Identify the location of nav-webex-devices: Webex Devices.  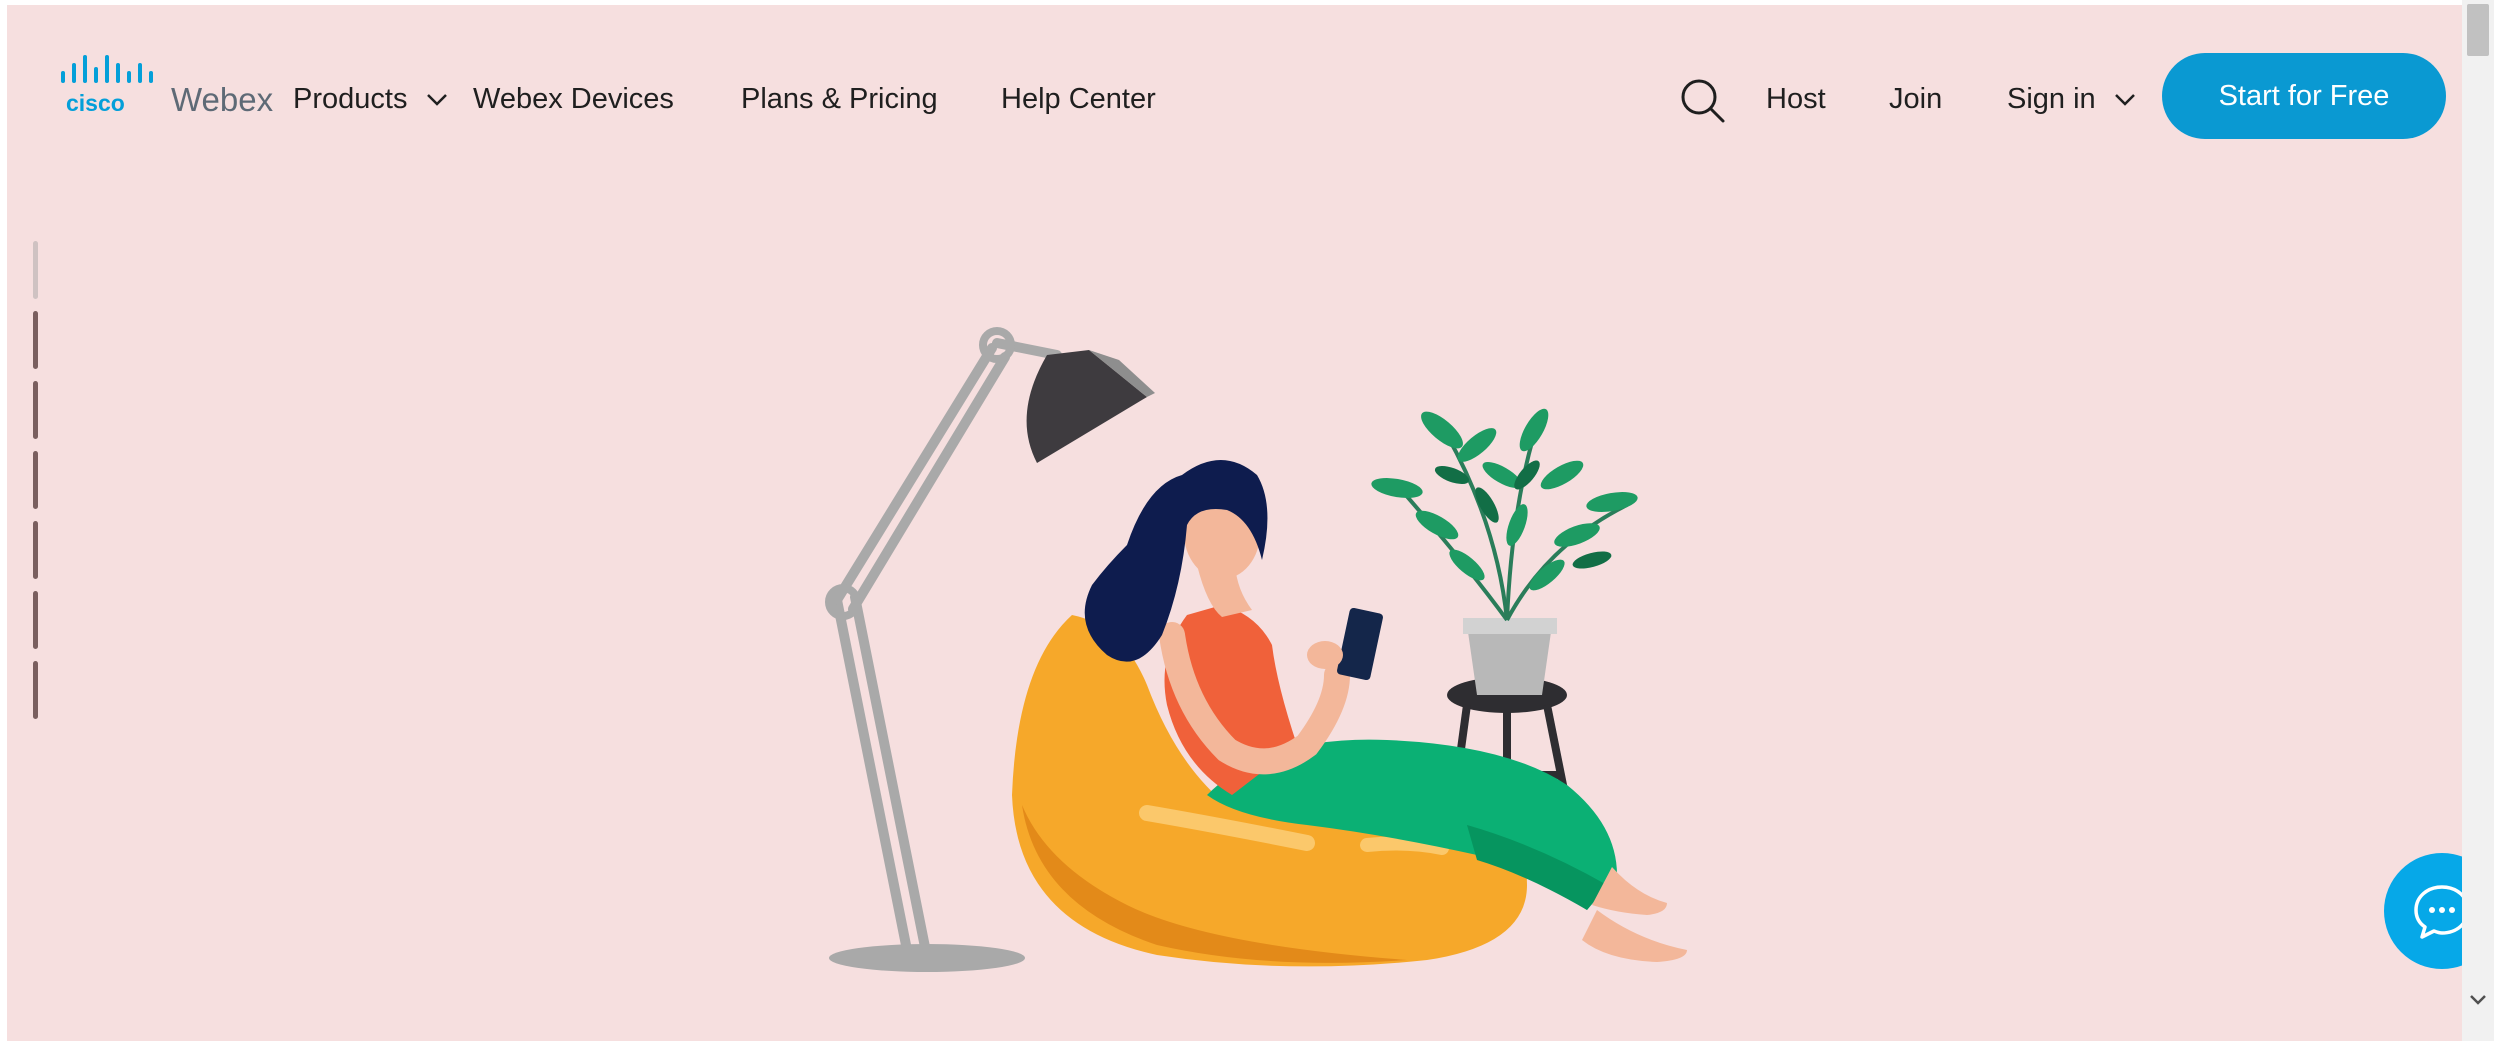
(573, 99).